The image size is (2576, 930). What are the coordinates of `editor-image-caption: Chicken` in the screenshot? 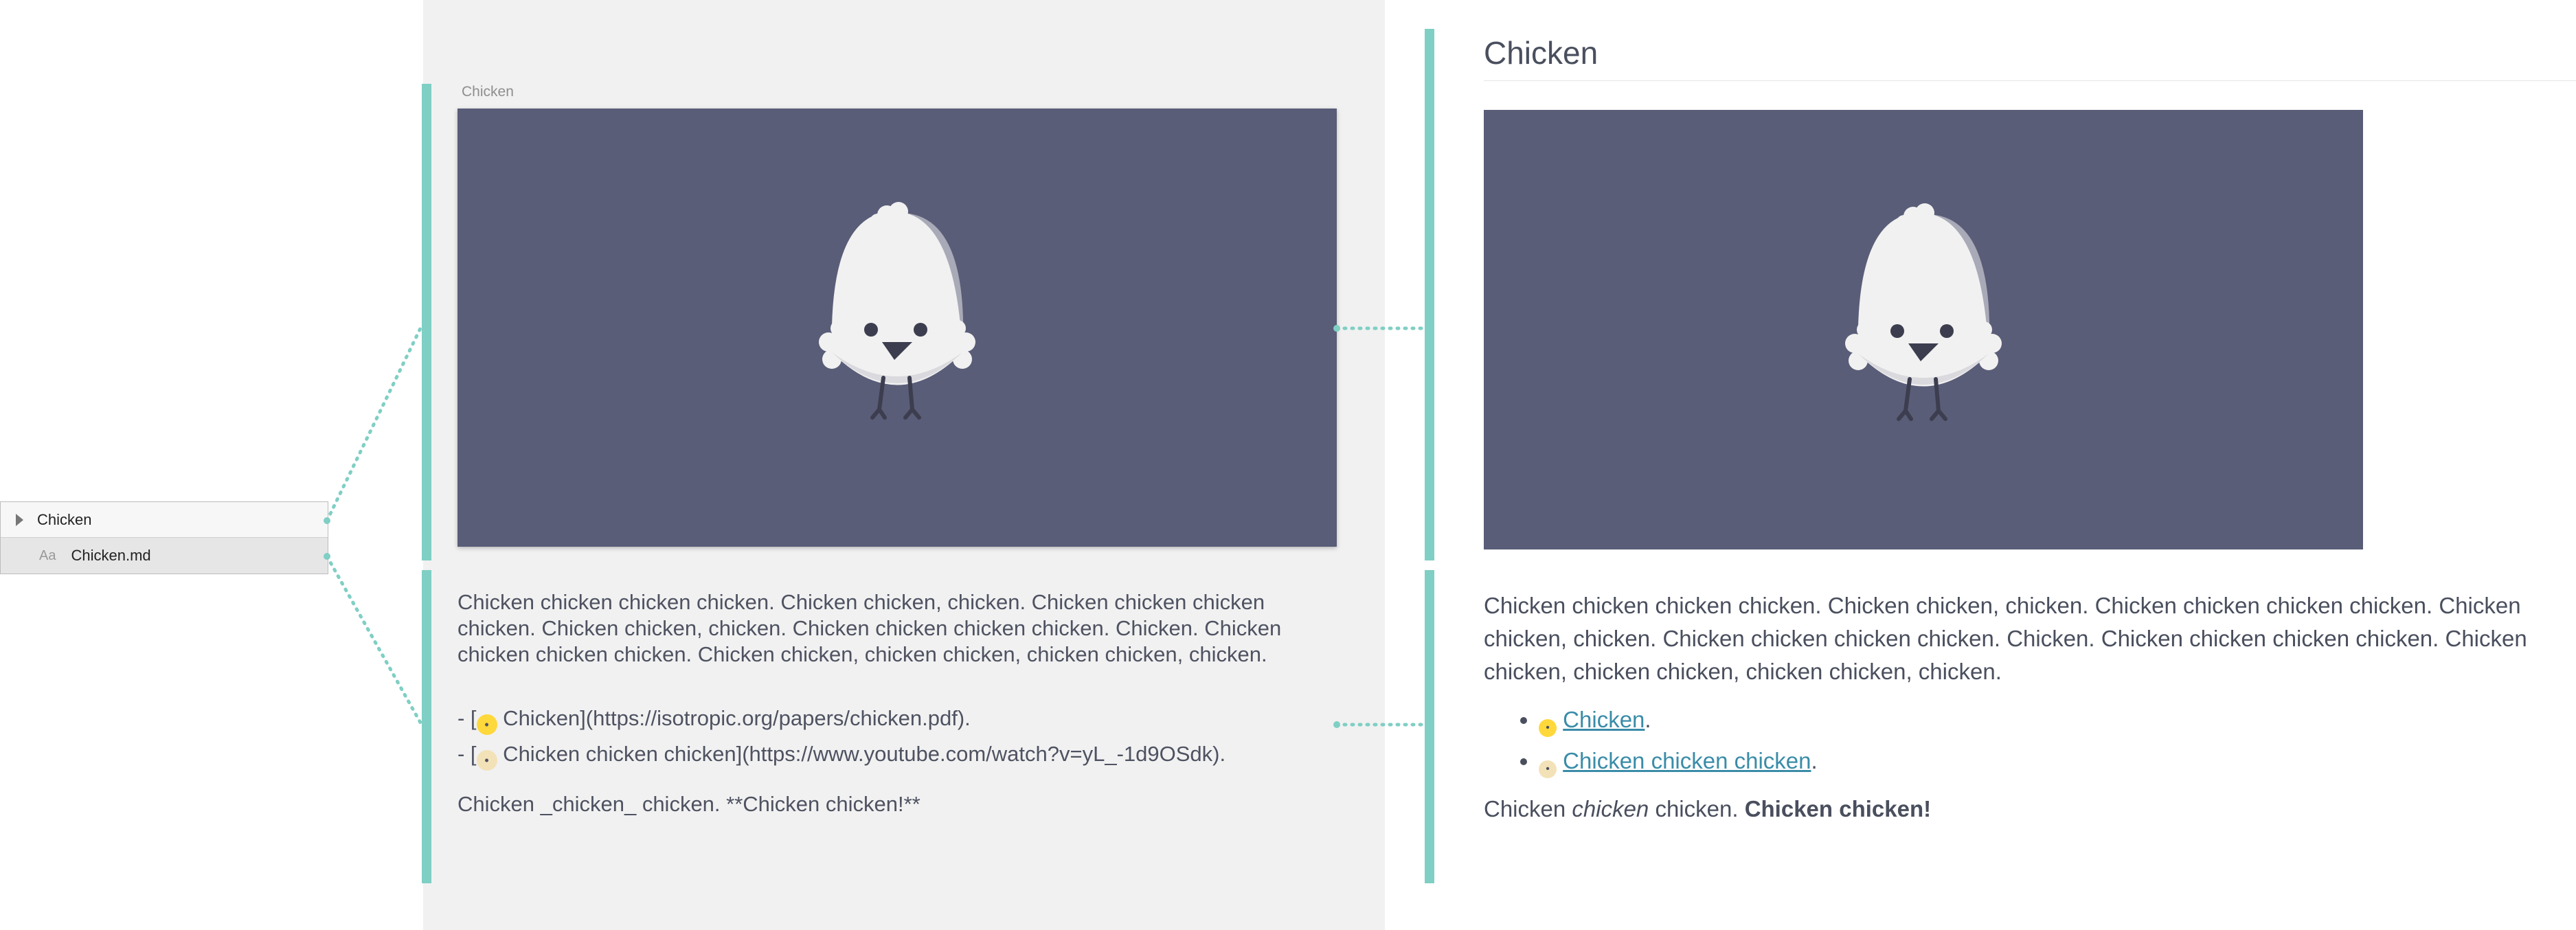 It's located at (488, 92).